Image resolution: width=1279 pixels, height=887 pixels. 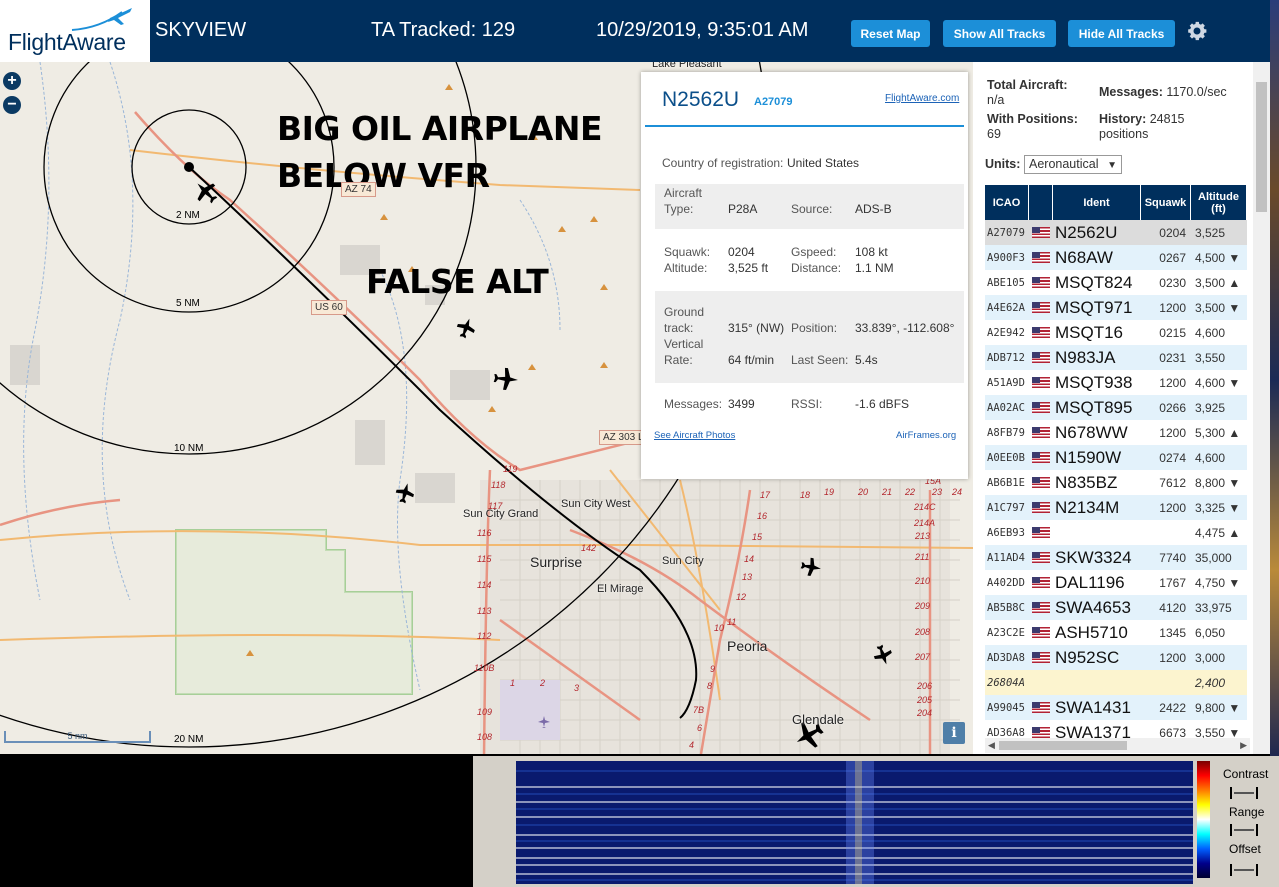 I want to click on spectrum-waterfall, so click(x=854, y=822).